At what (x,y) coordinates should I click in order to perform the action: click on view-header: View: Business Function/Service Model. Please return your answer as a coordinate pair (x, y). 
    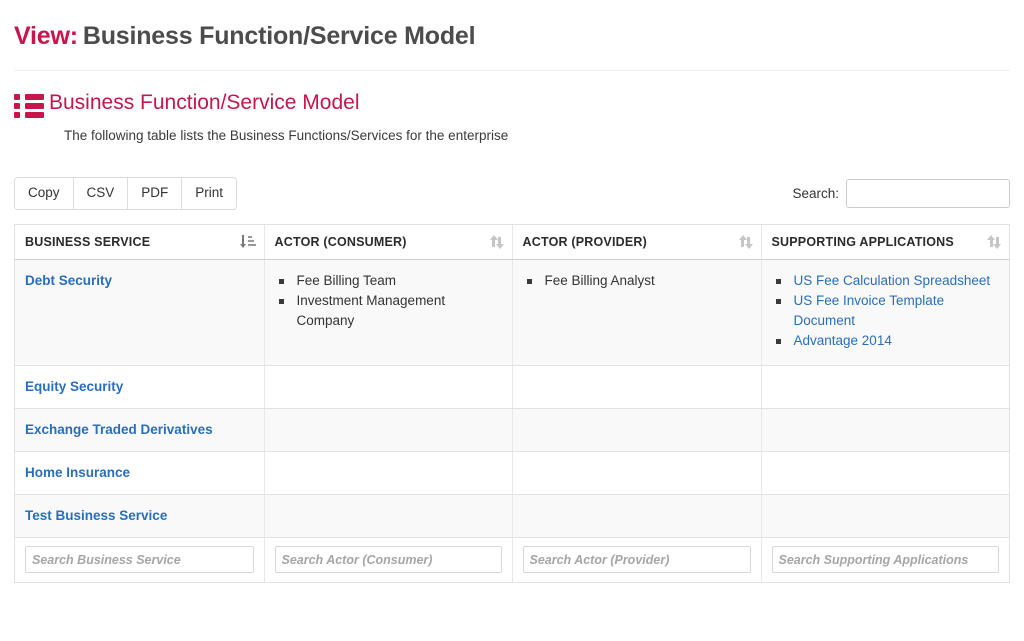
    Looking at the image, I should click on (512, 26).